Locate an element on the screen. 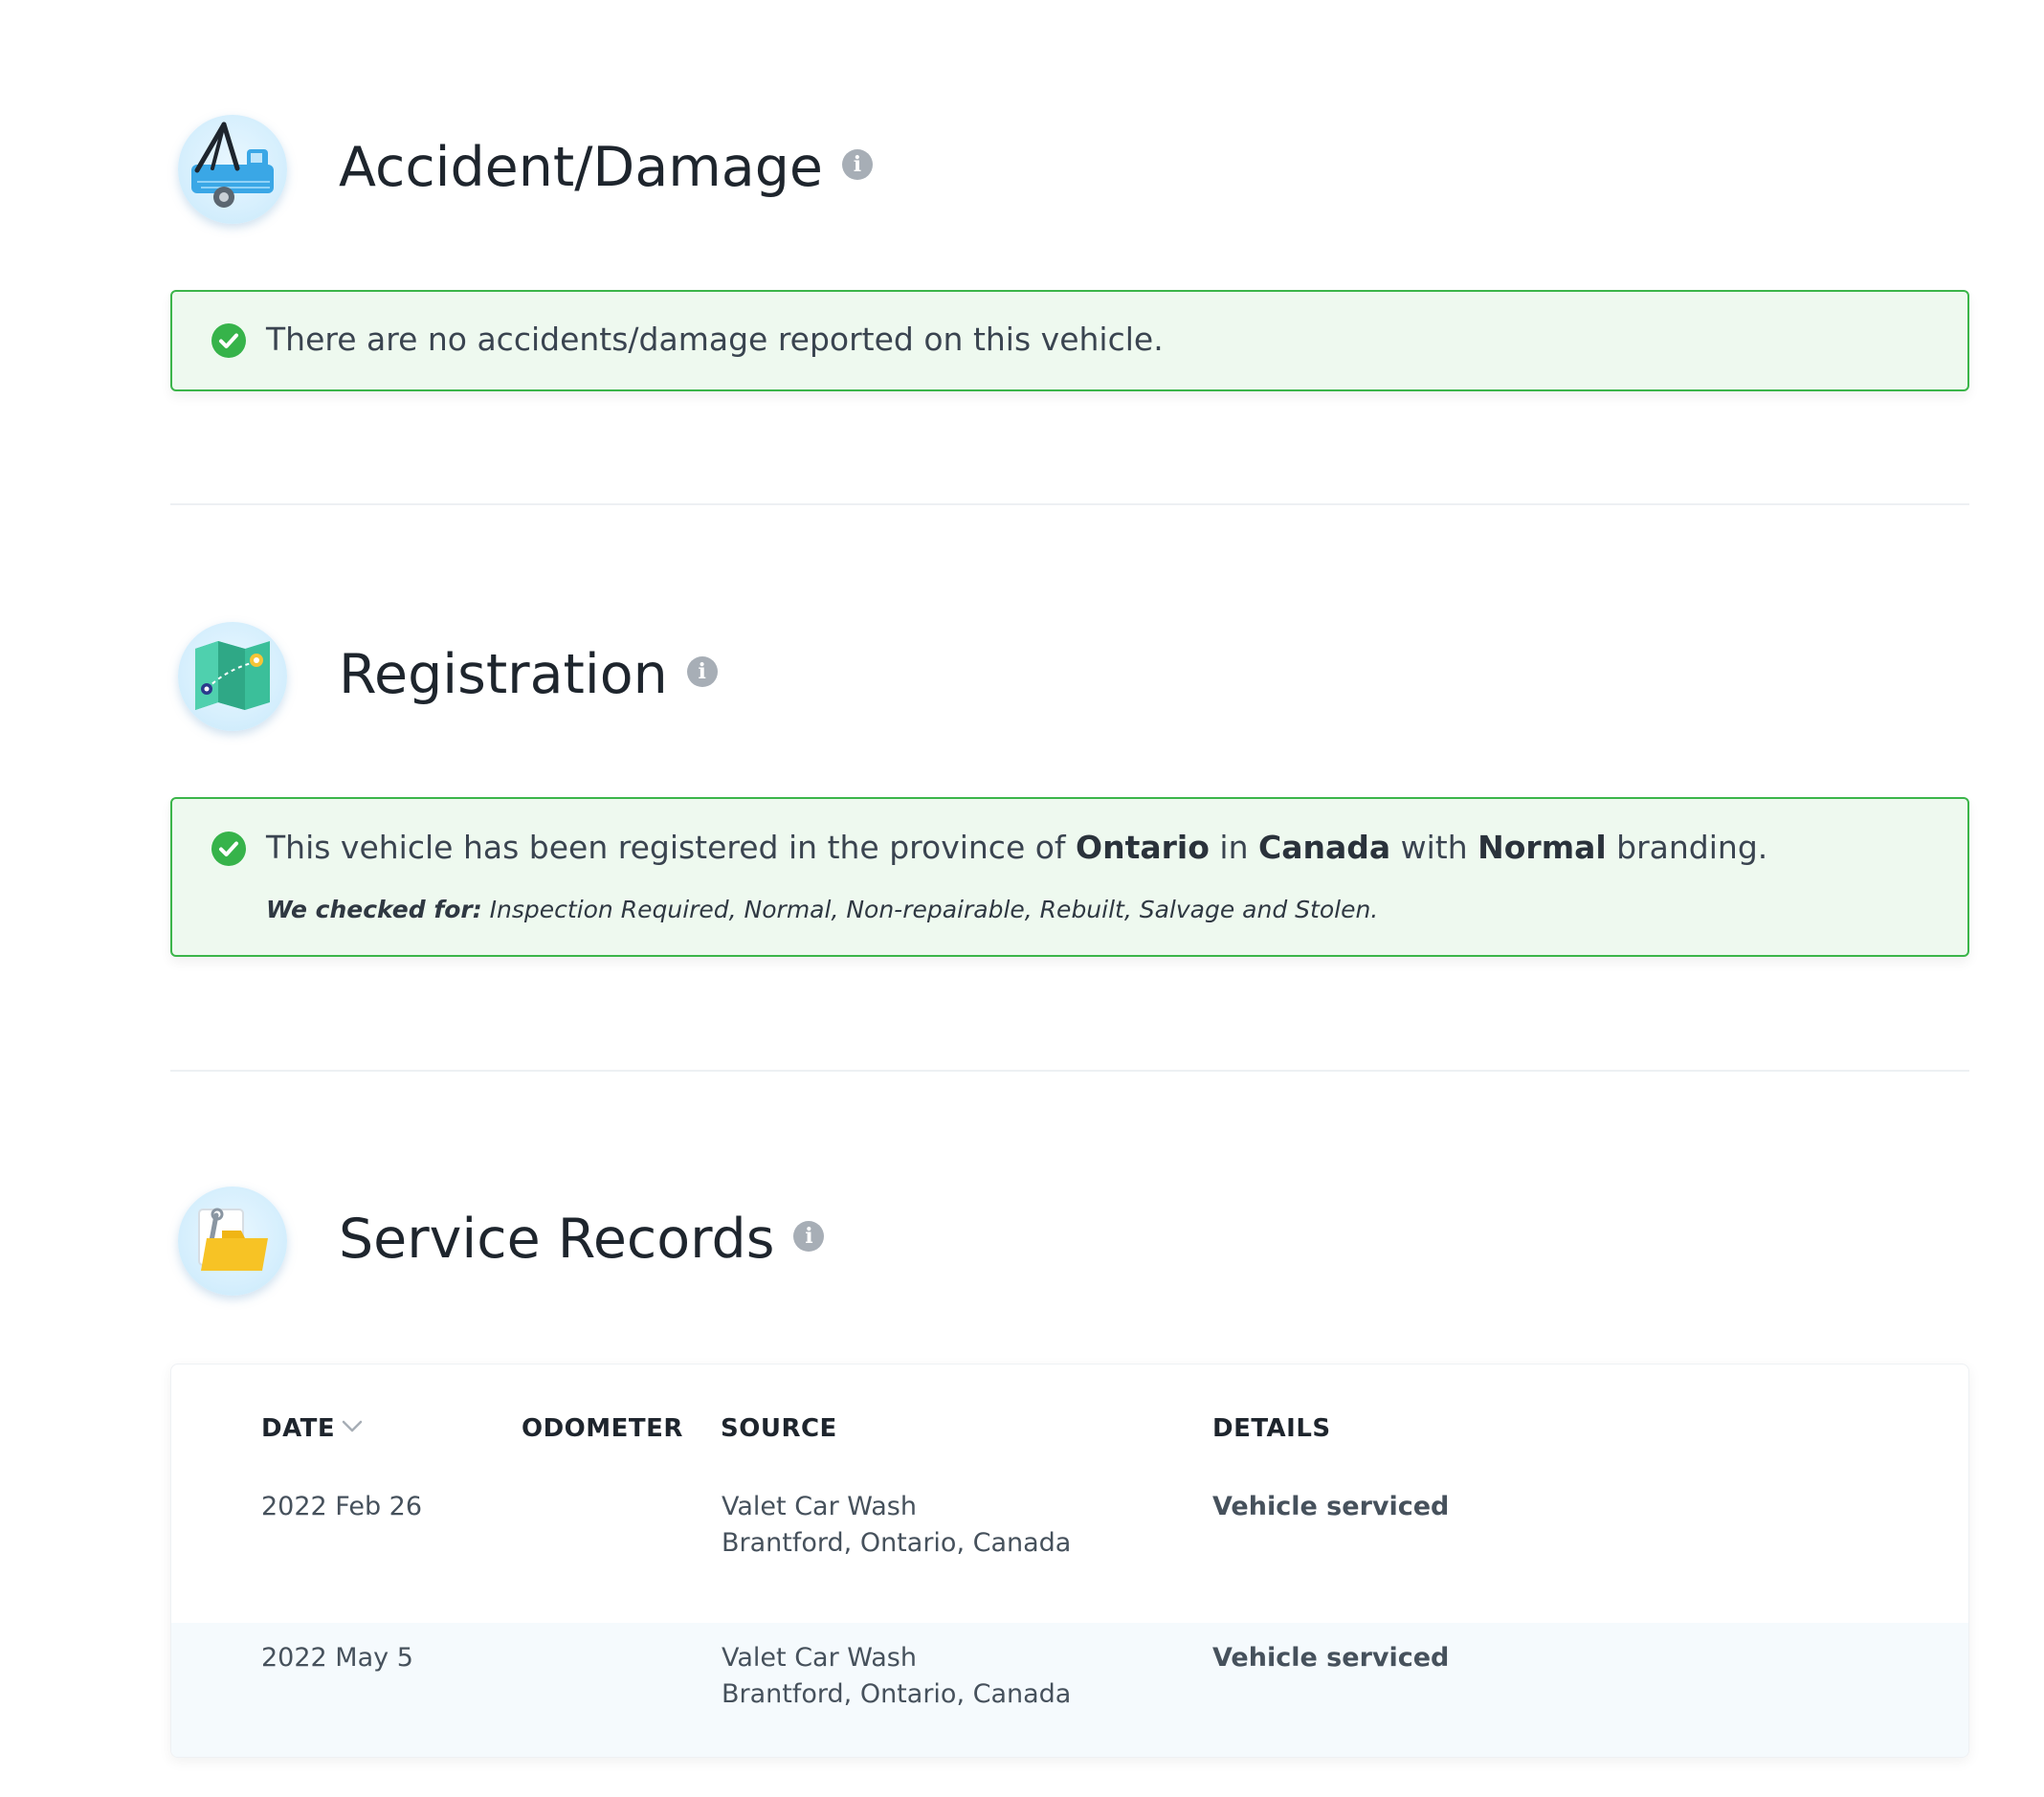  registration-text-post: branding. is located at coordinates (1687, 847).